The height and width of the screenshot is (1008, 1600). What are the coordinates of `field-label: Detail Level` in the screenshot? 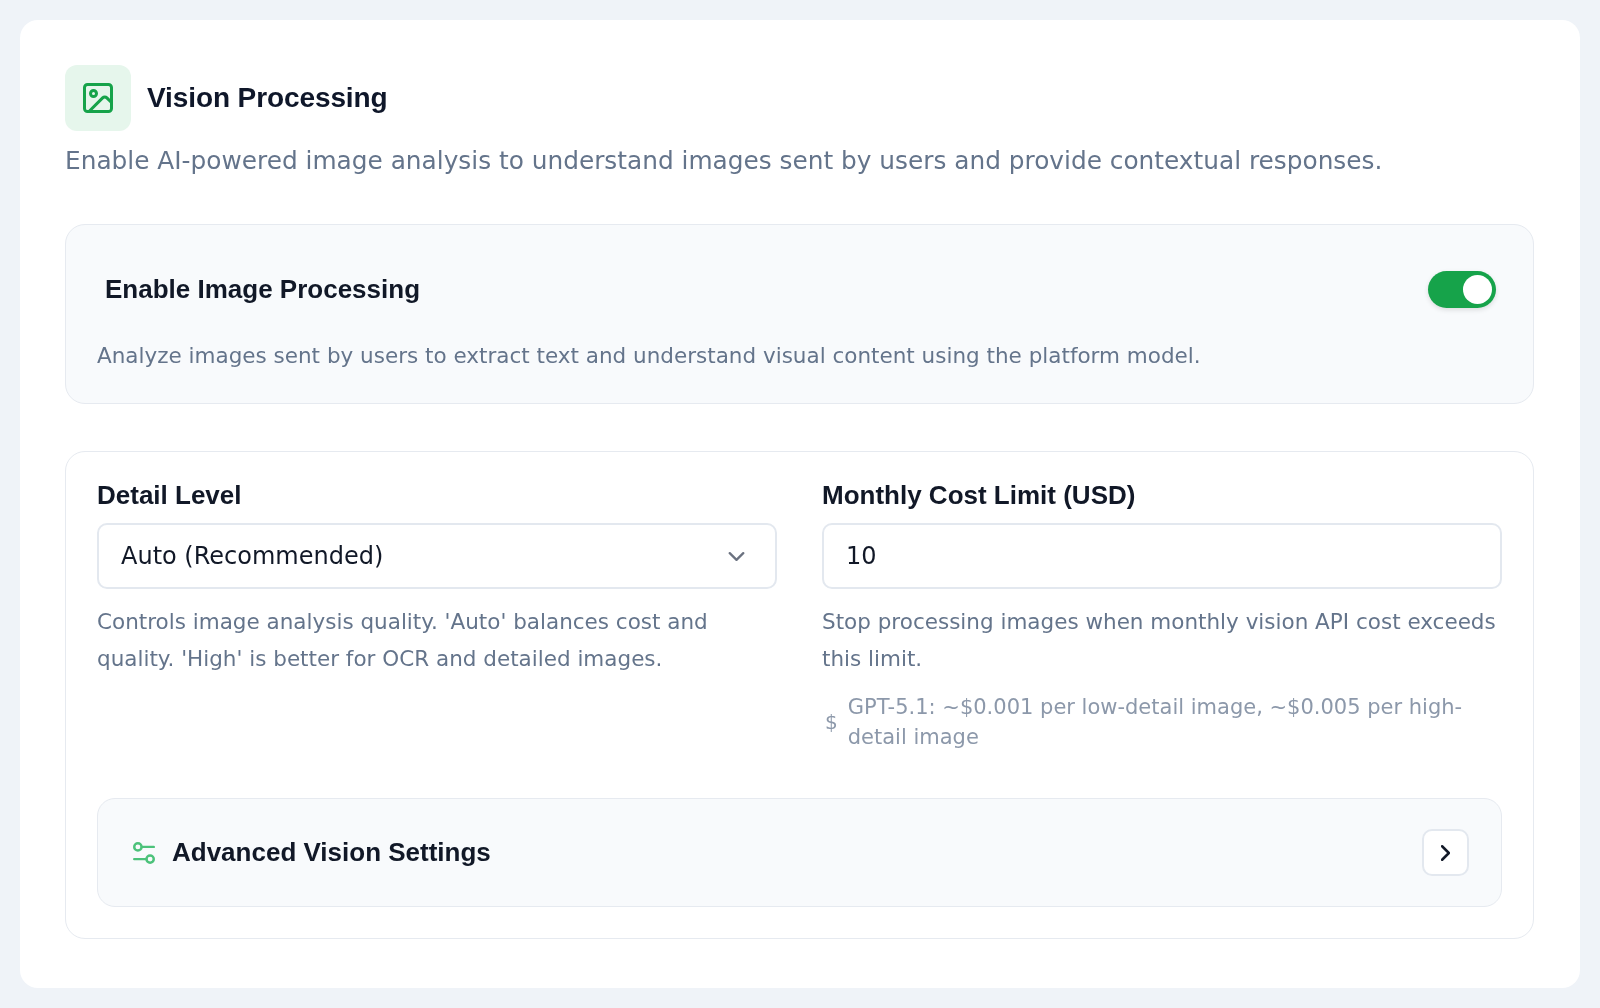 It's located at (170, 495).